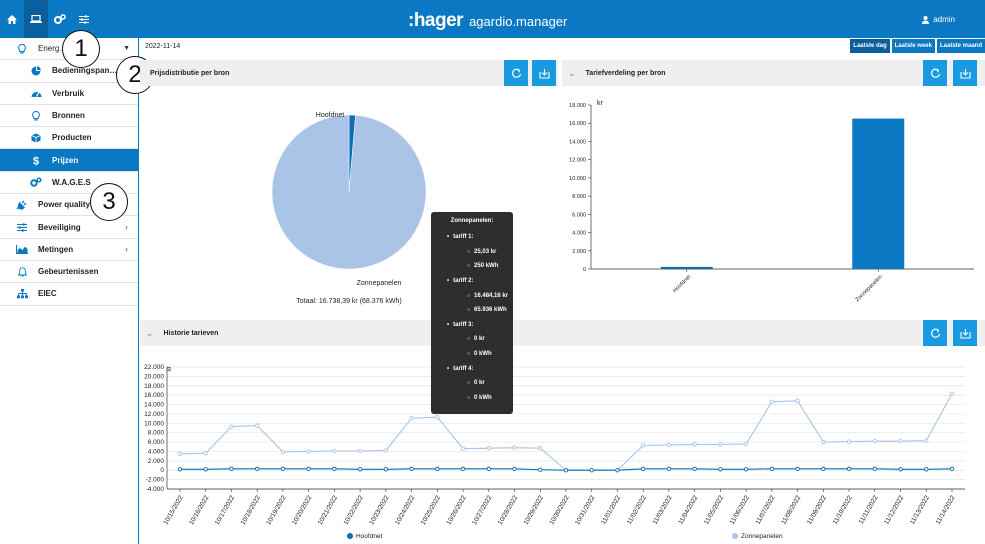 This screenshot has height=544, width=985. Describe the element at coordinates (379, 283) in the screenshot. I see `pie-label-zonnepanelen: Zonnepanelen` at that location.